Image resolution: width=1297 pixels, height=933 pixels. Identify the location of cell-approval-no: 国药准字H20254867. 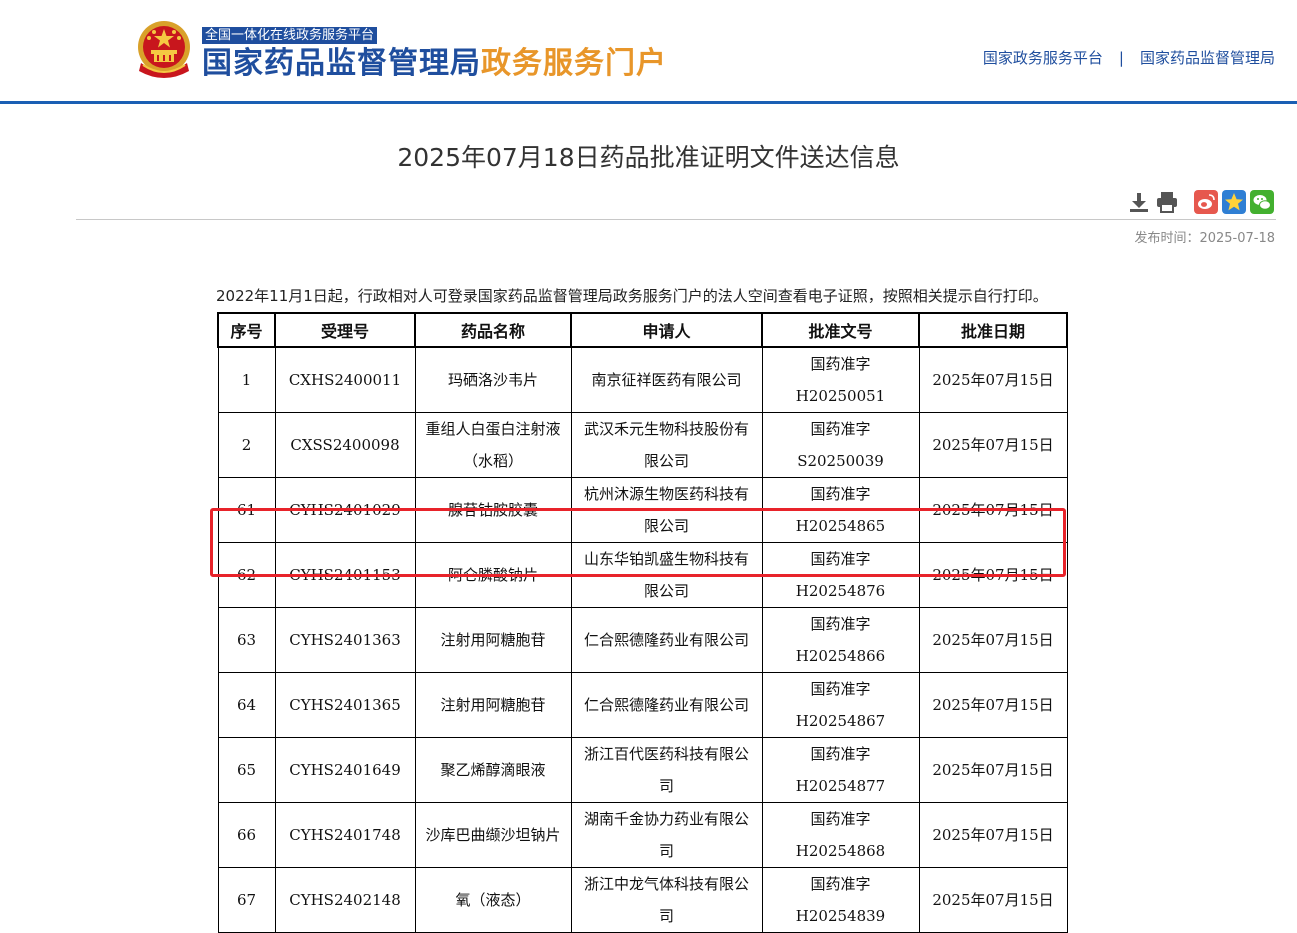
(840, 705).